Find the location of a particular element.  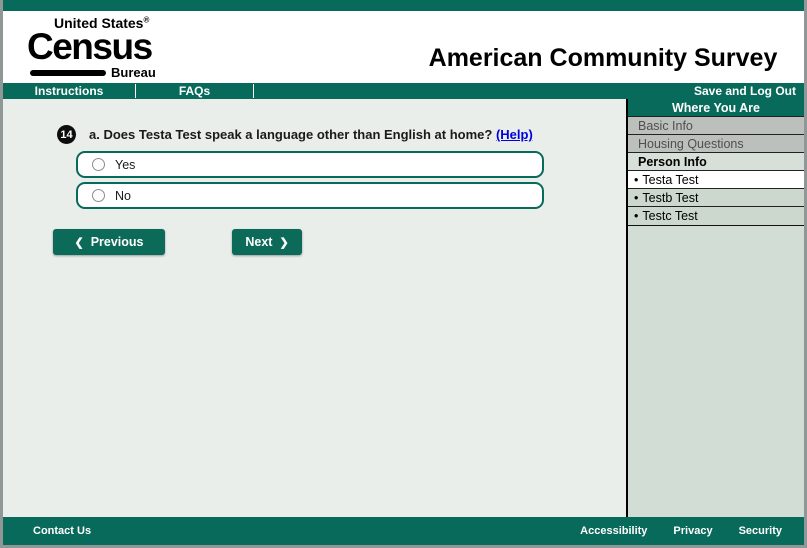

previous-button: ❮ Previous is located at coordinates (109, 242).